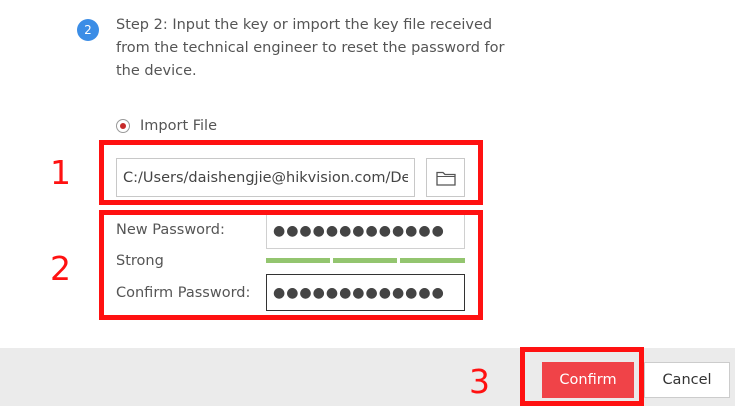  What do you see at coordinates (60, 172) in the screenshot?
I see `annotation-number-1: 1` at bounding box center [60, 172].